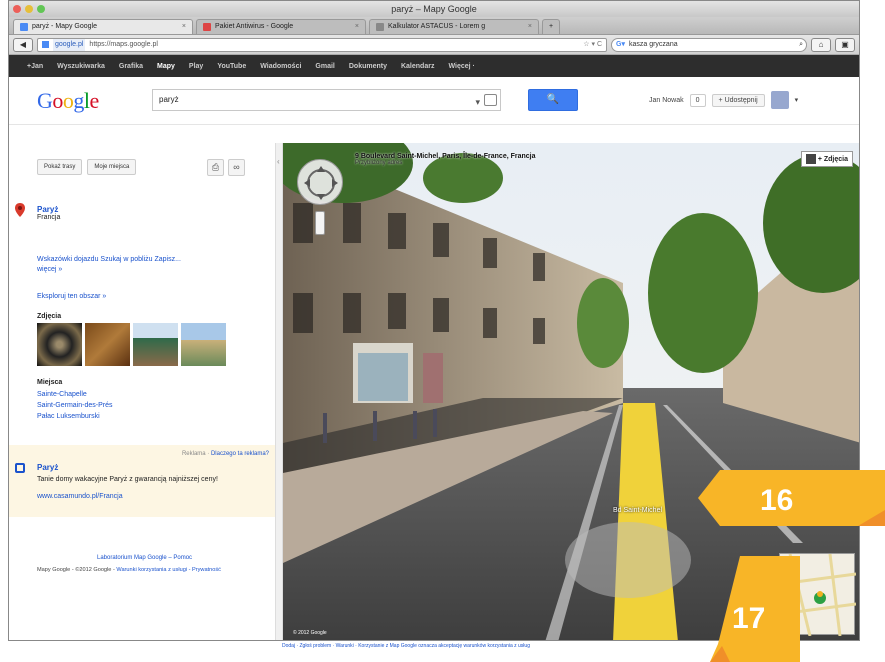  I want to click on labs-help-link: Laboratorium Map Google – Pomoc, so click(144, 558).